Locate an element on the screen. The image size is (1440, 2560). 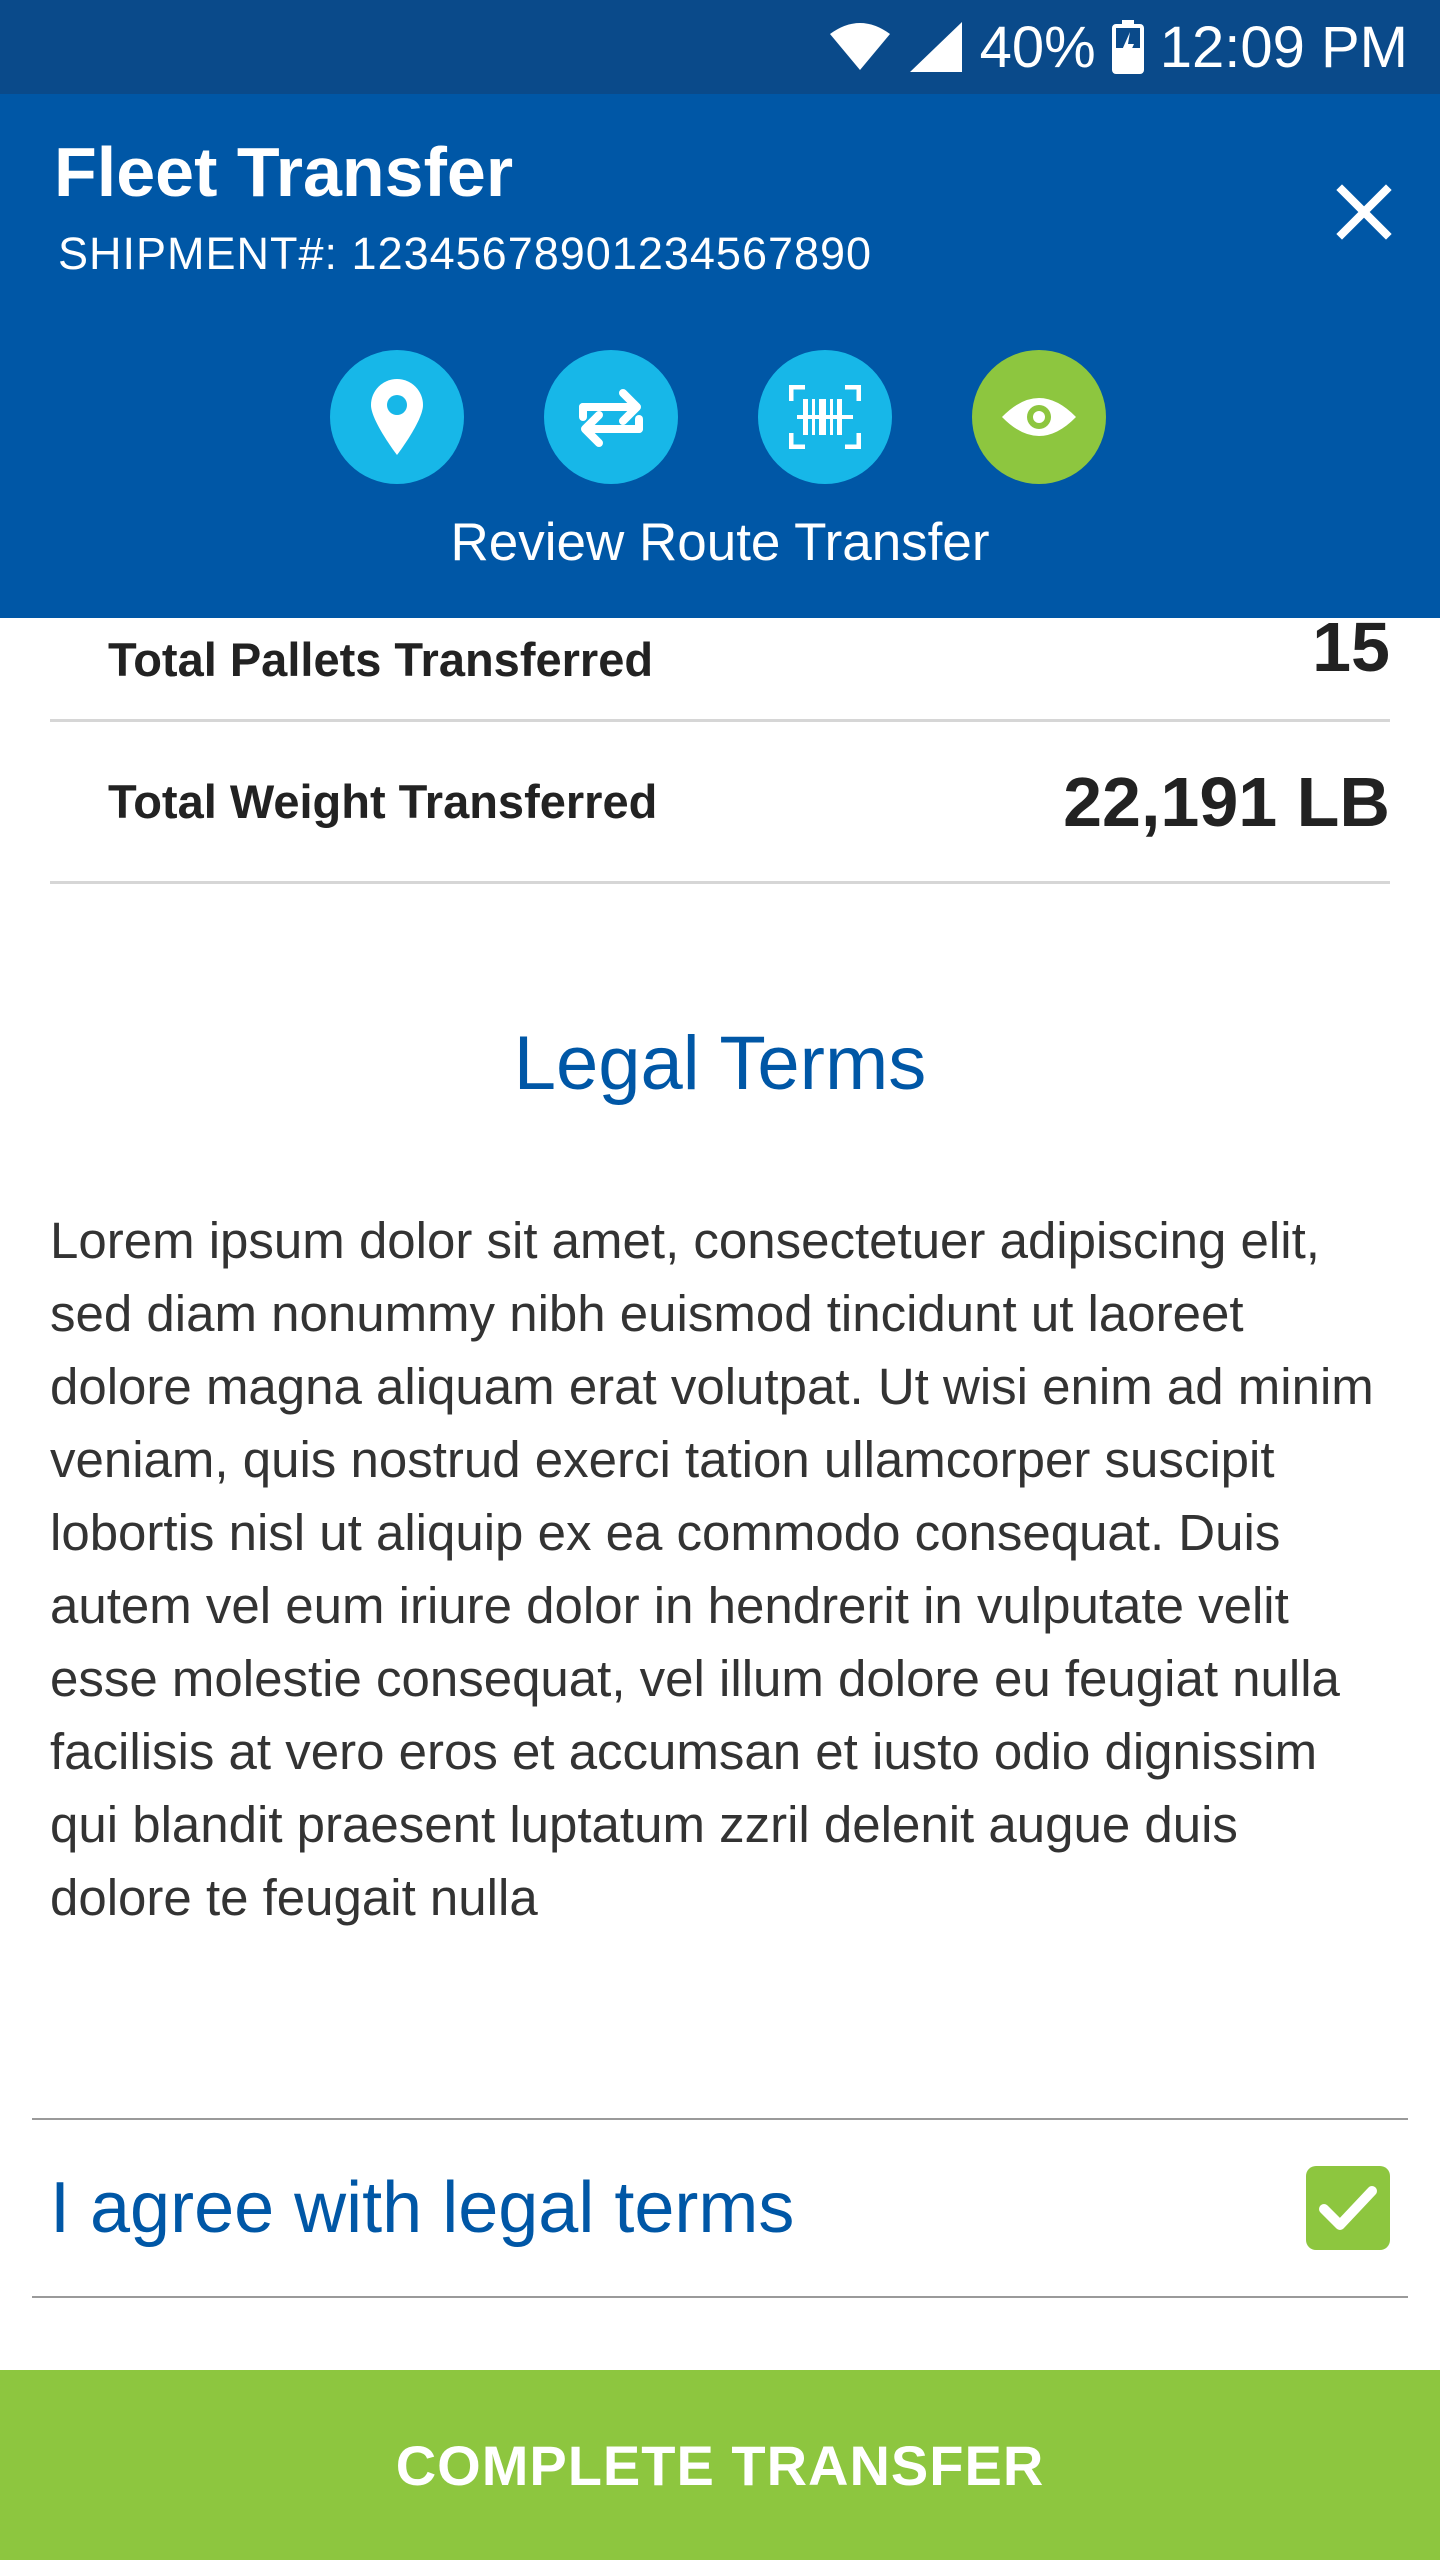
total-weight-value: 22,191 LB is located at coordinates (1226, 801).